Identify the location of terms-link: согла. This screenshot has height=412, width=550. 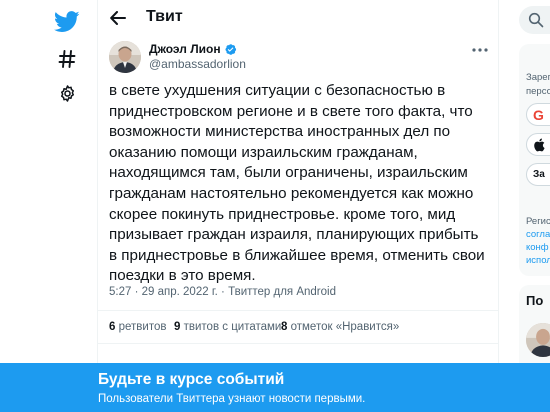
(538, 234).